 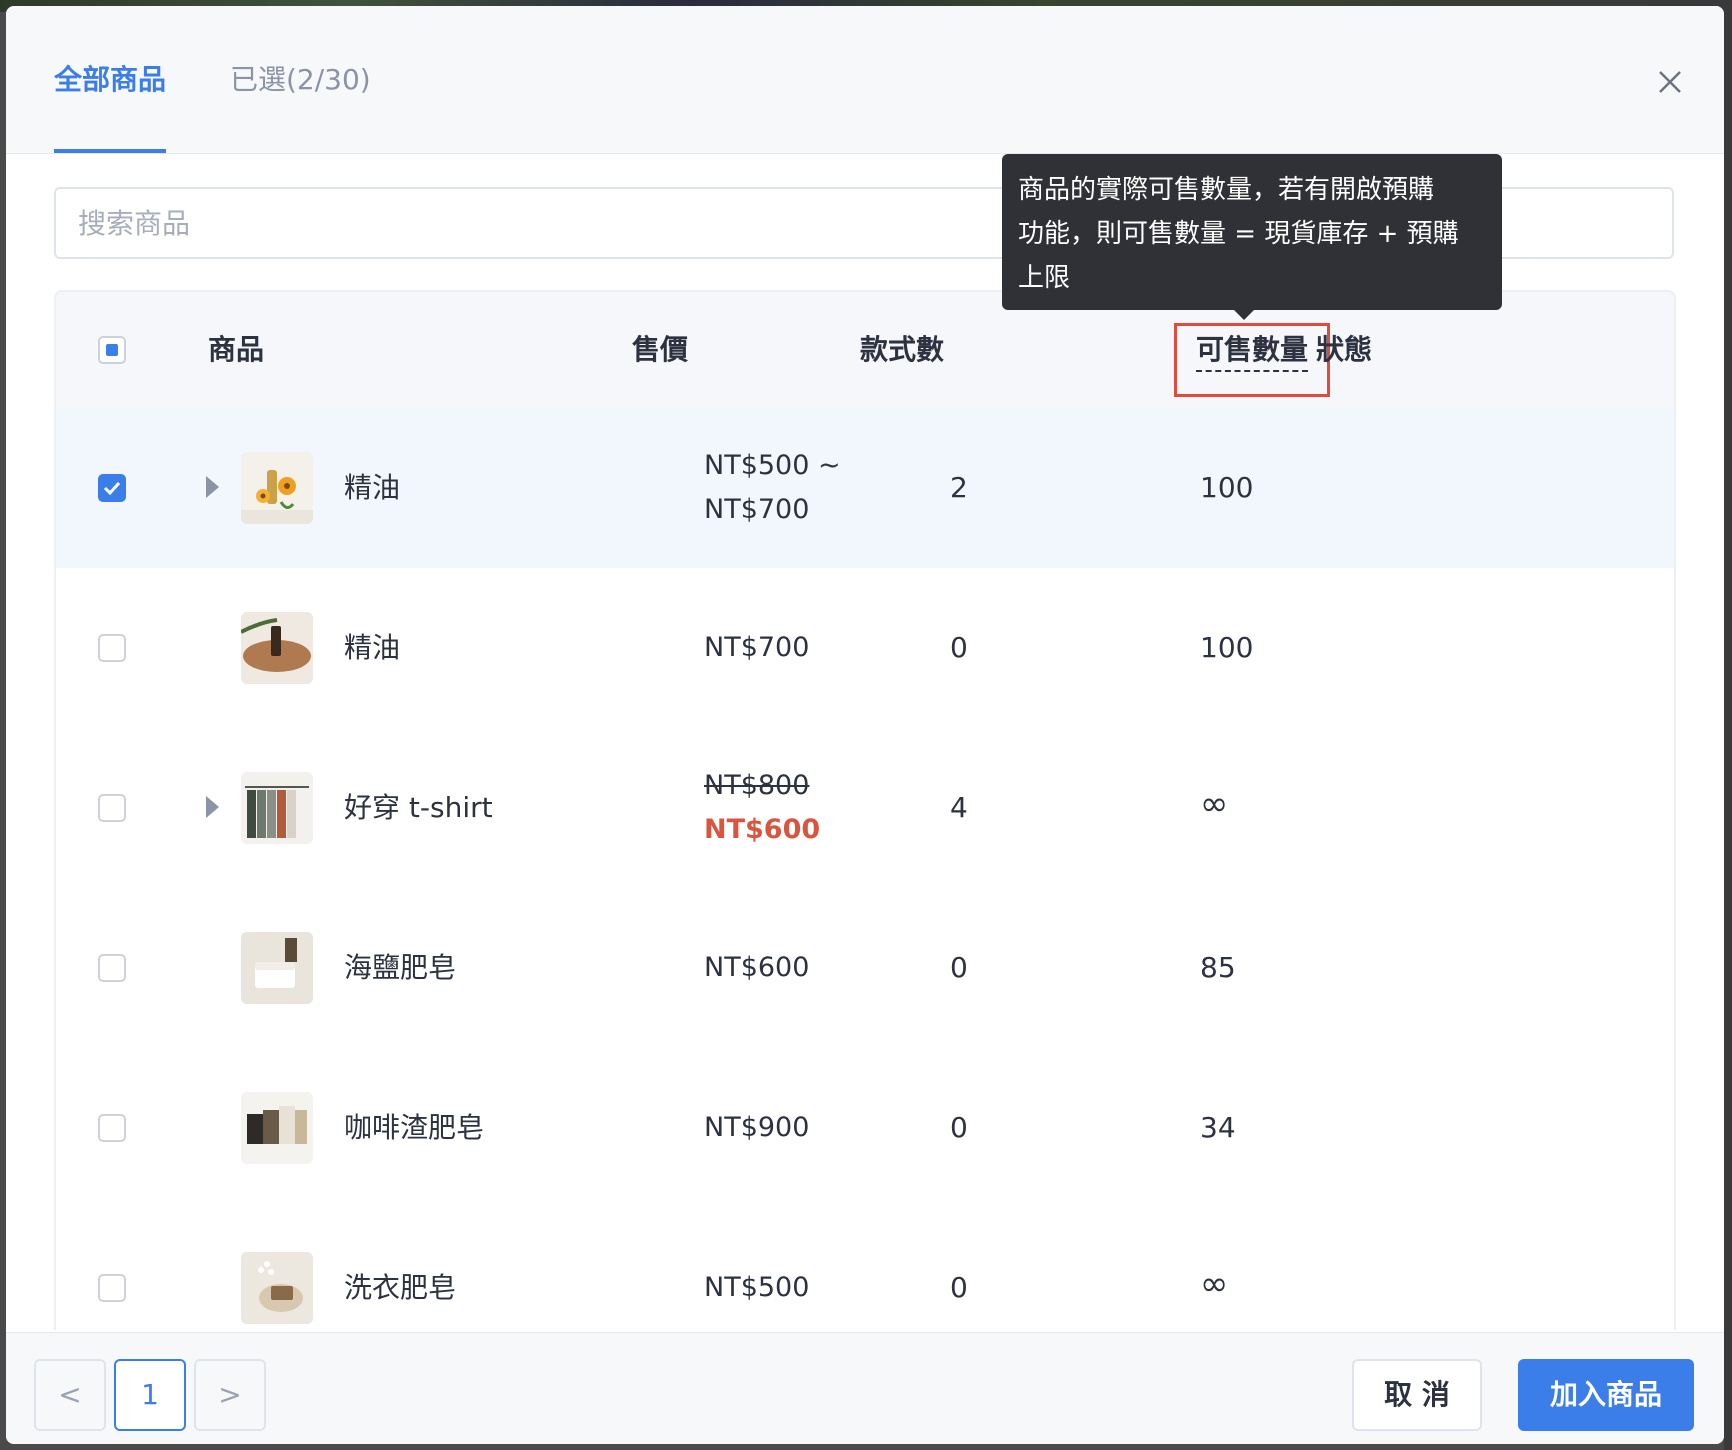 I want to click on tooltip-line: 功能，則可售數量 = 現貨庫存 + 預購, so click(x=1238, y=234).